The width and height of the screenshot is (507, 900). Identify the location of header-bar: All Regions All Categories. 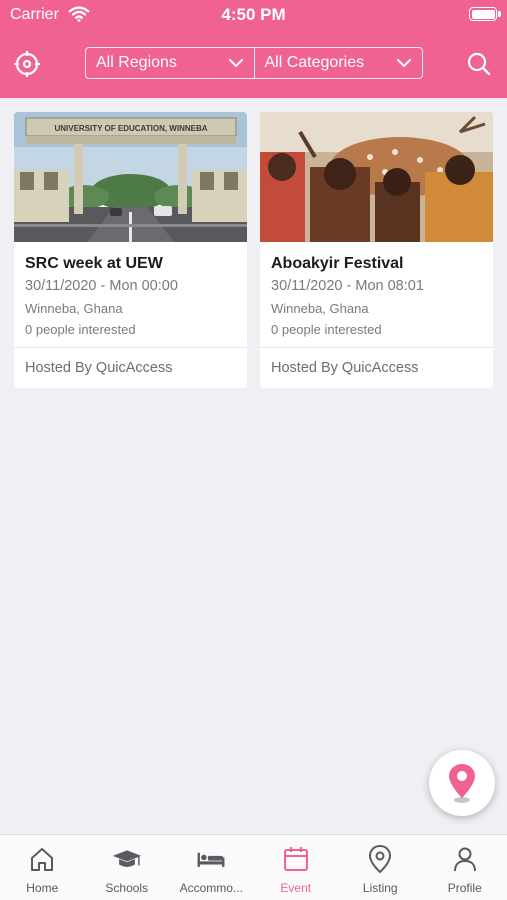
(253, 64).